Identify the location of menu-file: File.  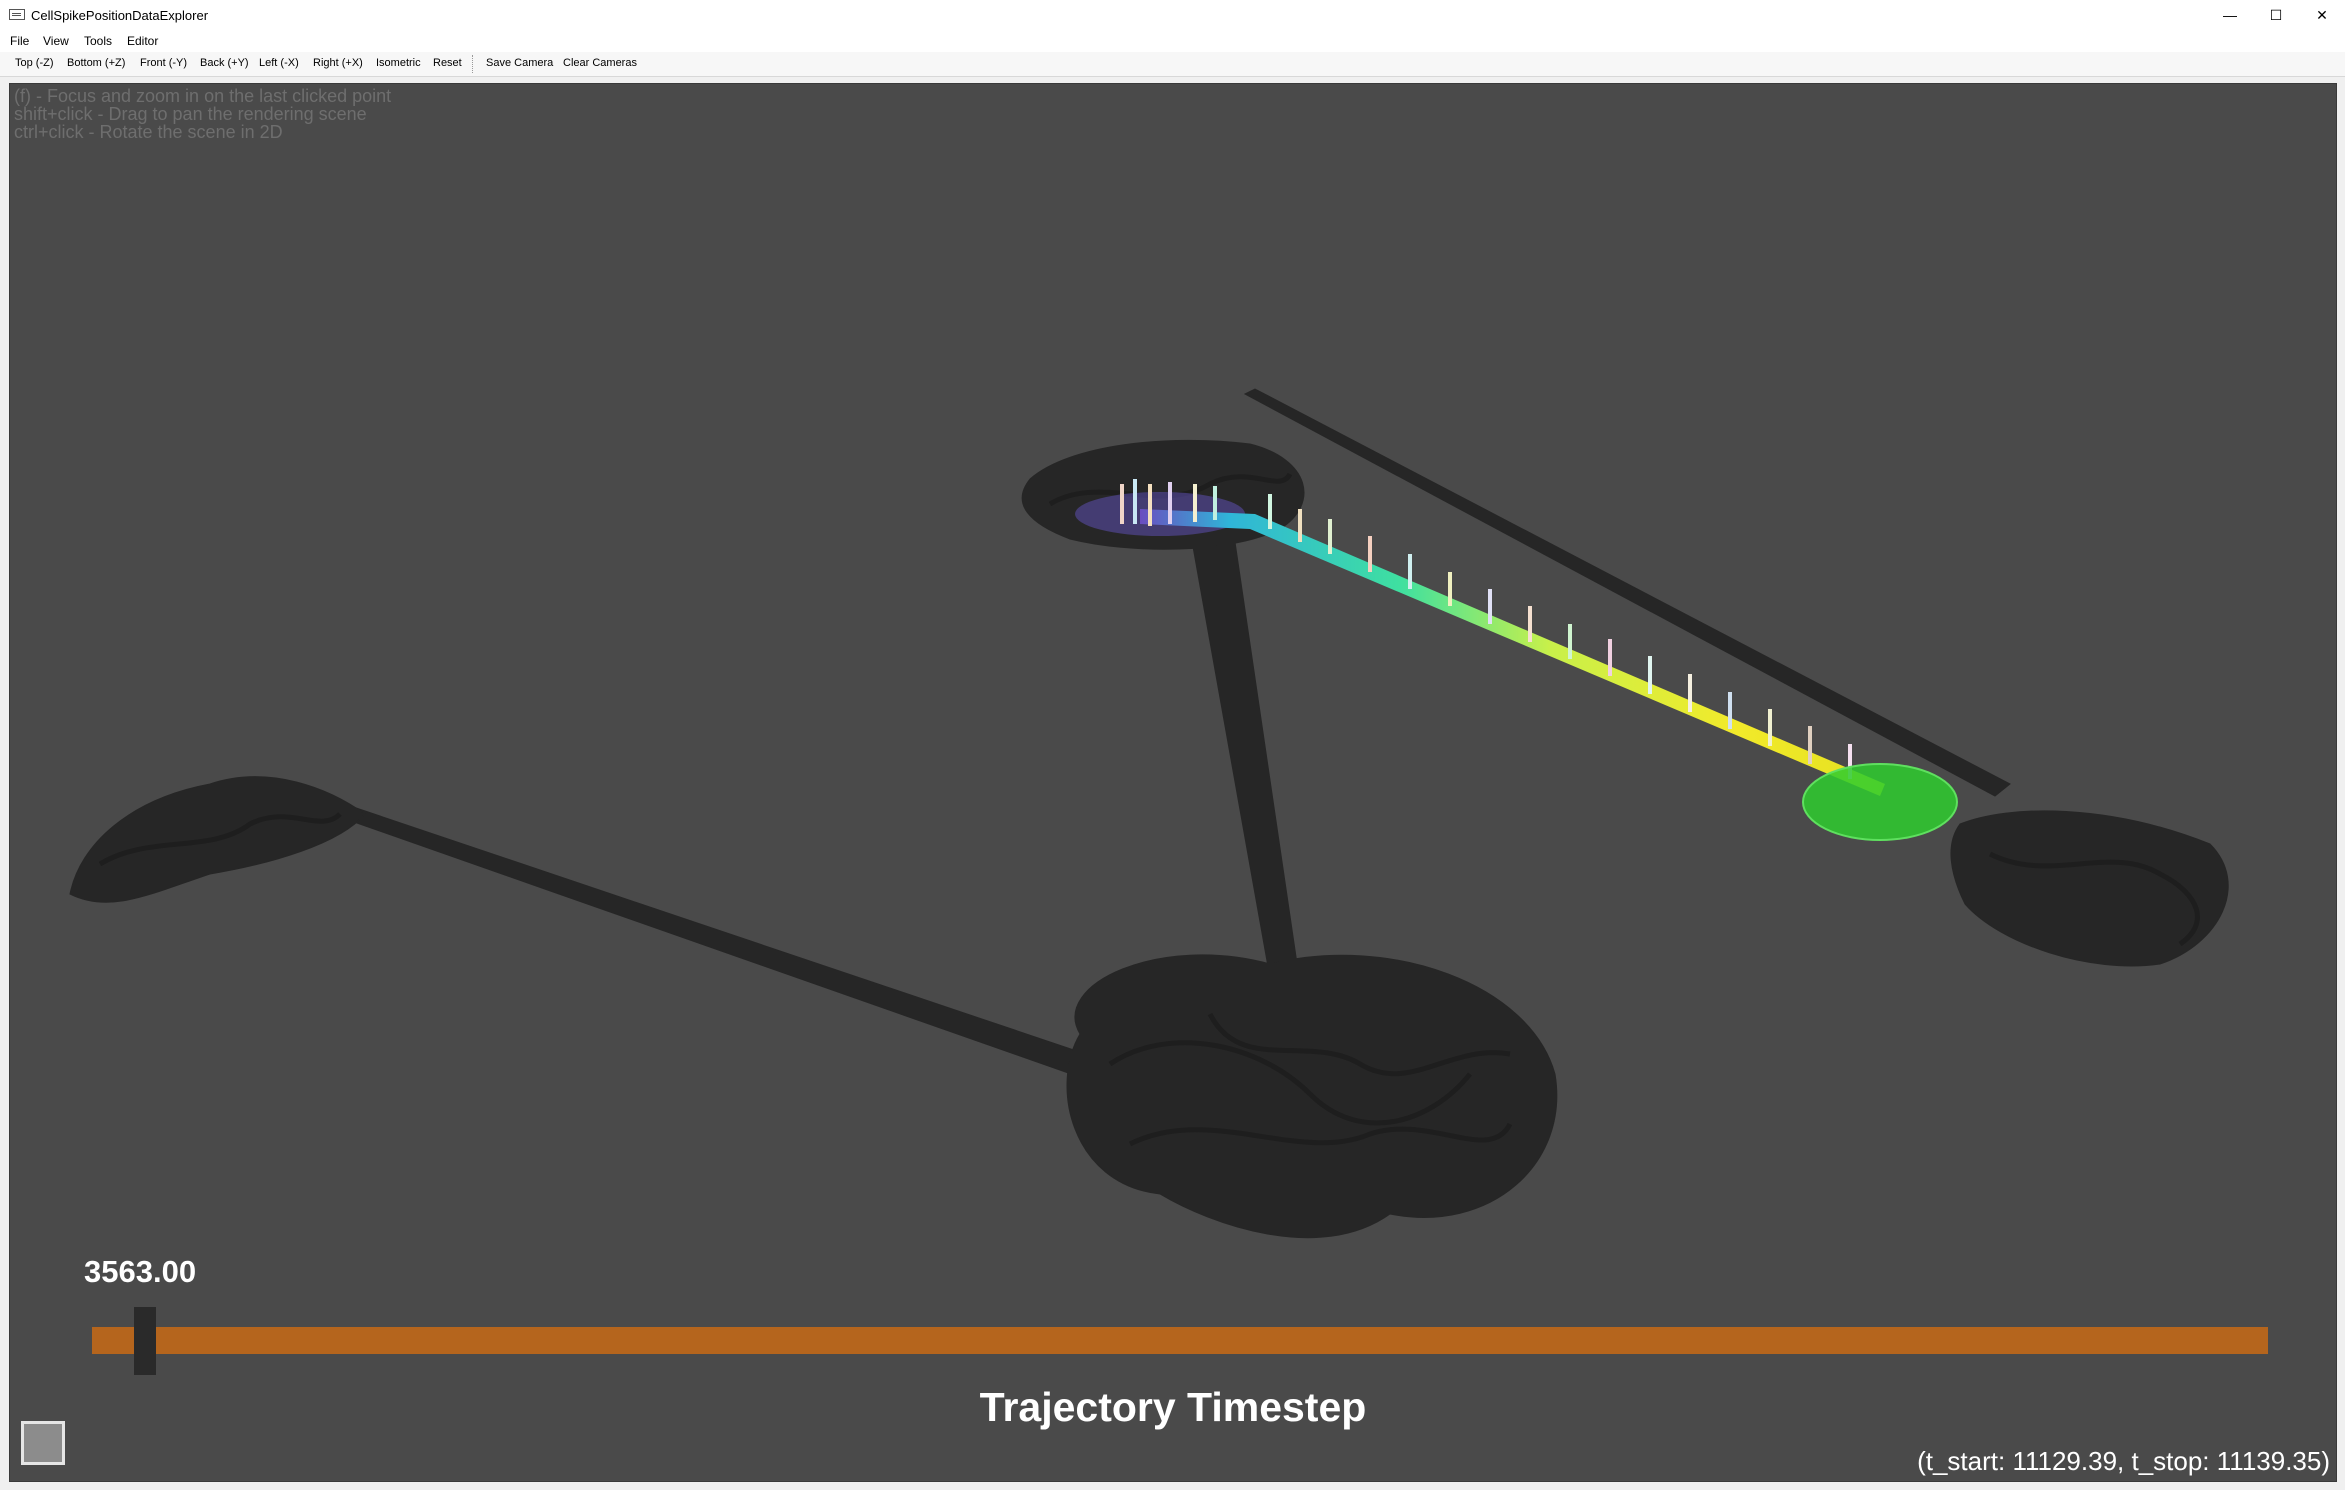
(19, 41).